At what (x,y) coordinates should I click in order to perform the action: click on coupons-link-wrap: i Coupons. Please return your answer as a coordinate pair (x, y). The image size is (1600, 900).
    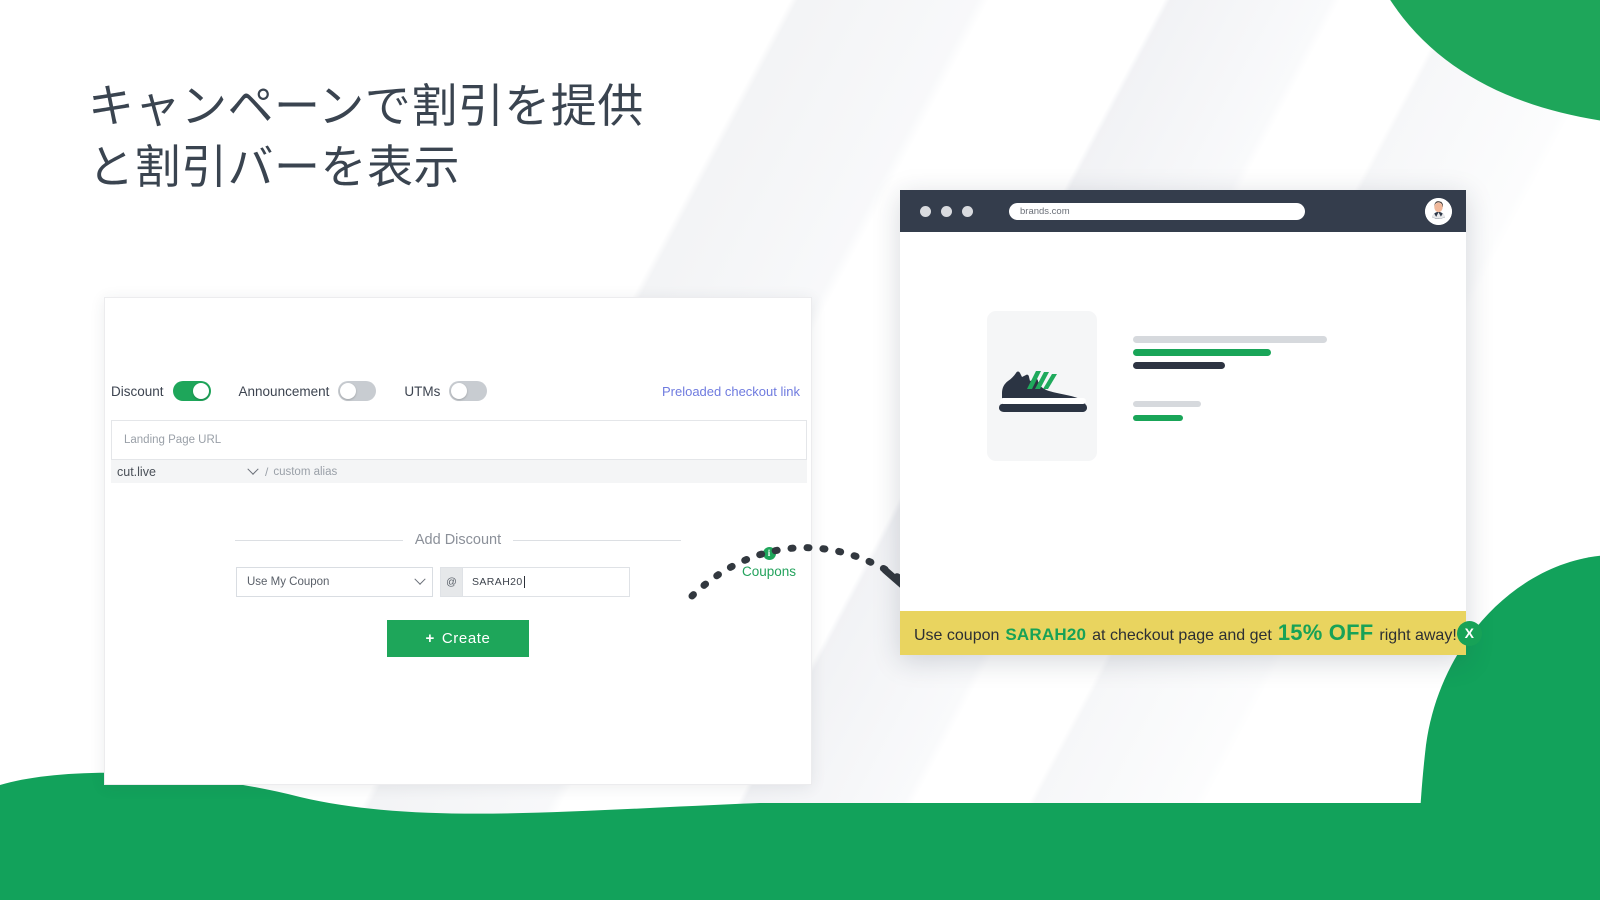
    Looking at the image, I should click on (769, 564).